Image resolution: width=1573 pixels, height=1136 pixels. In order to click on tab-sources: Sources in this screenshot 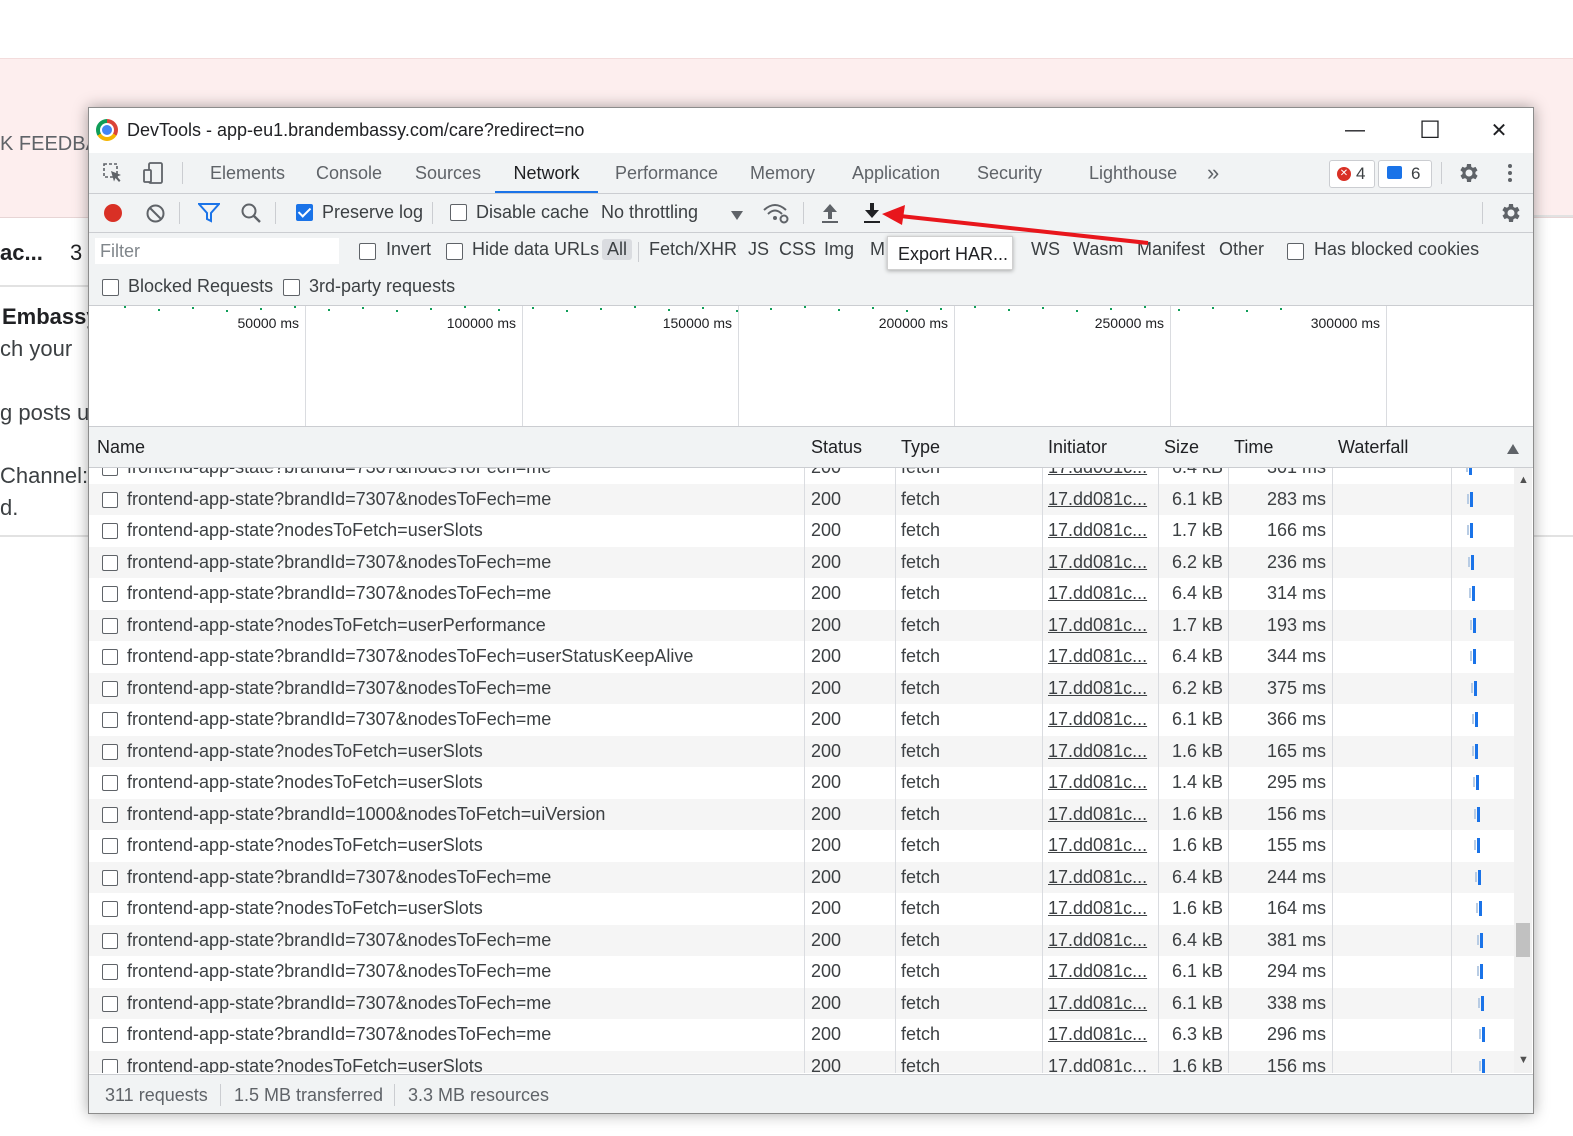, I will do `click(448, 173)`.